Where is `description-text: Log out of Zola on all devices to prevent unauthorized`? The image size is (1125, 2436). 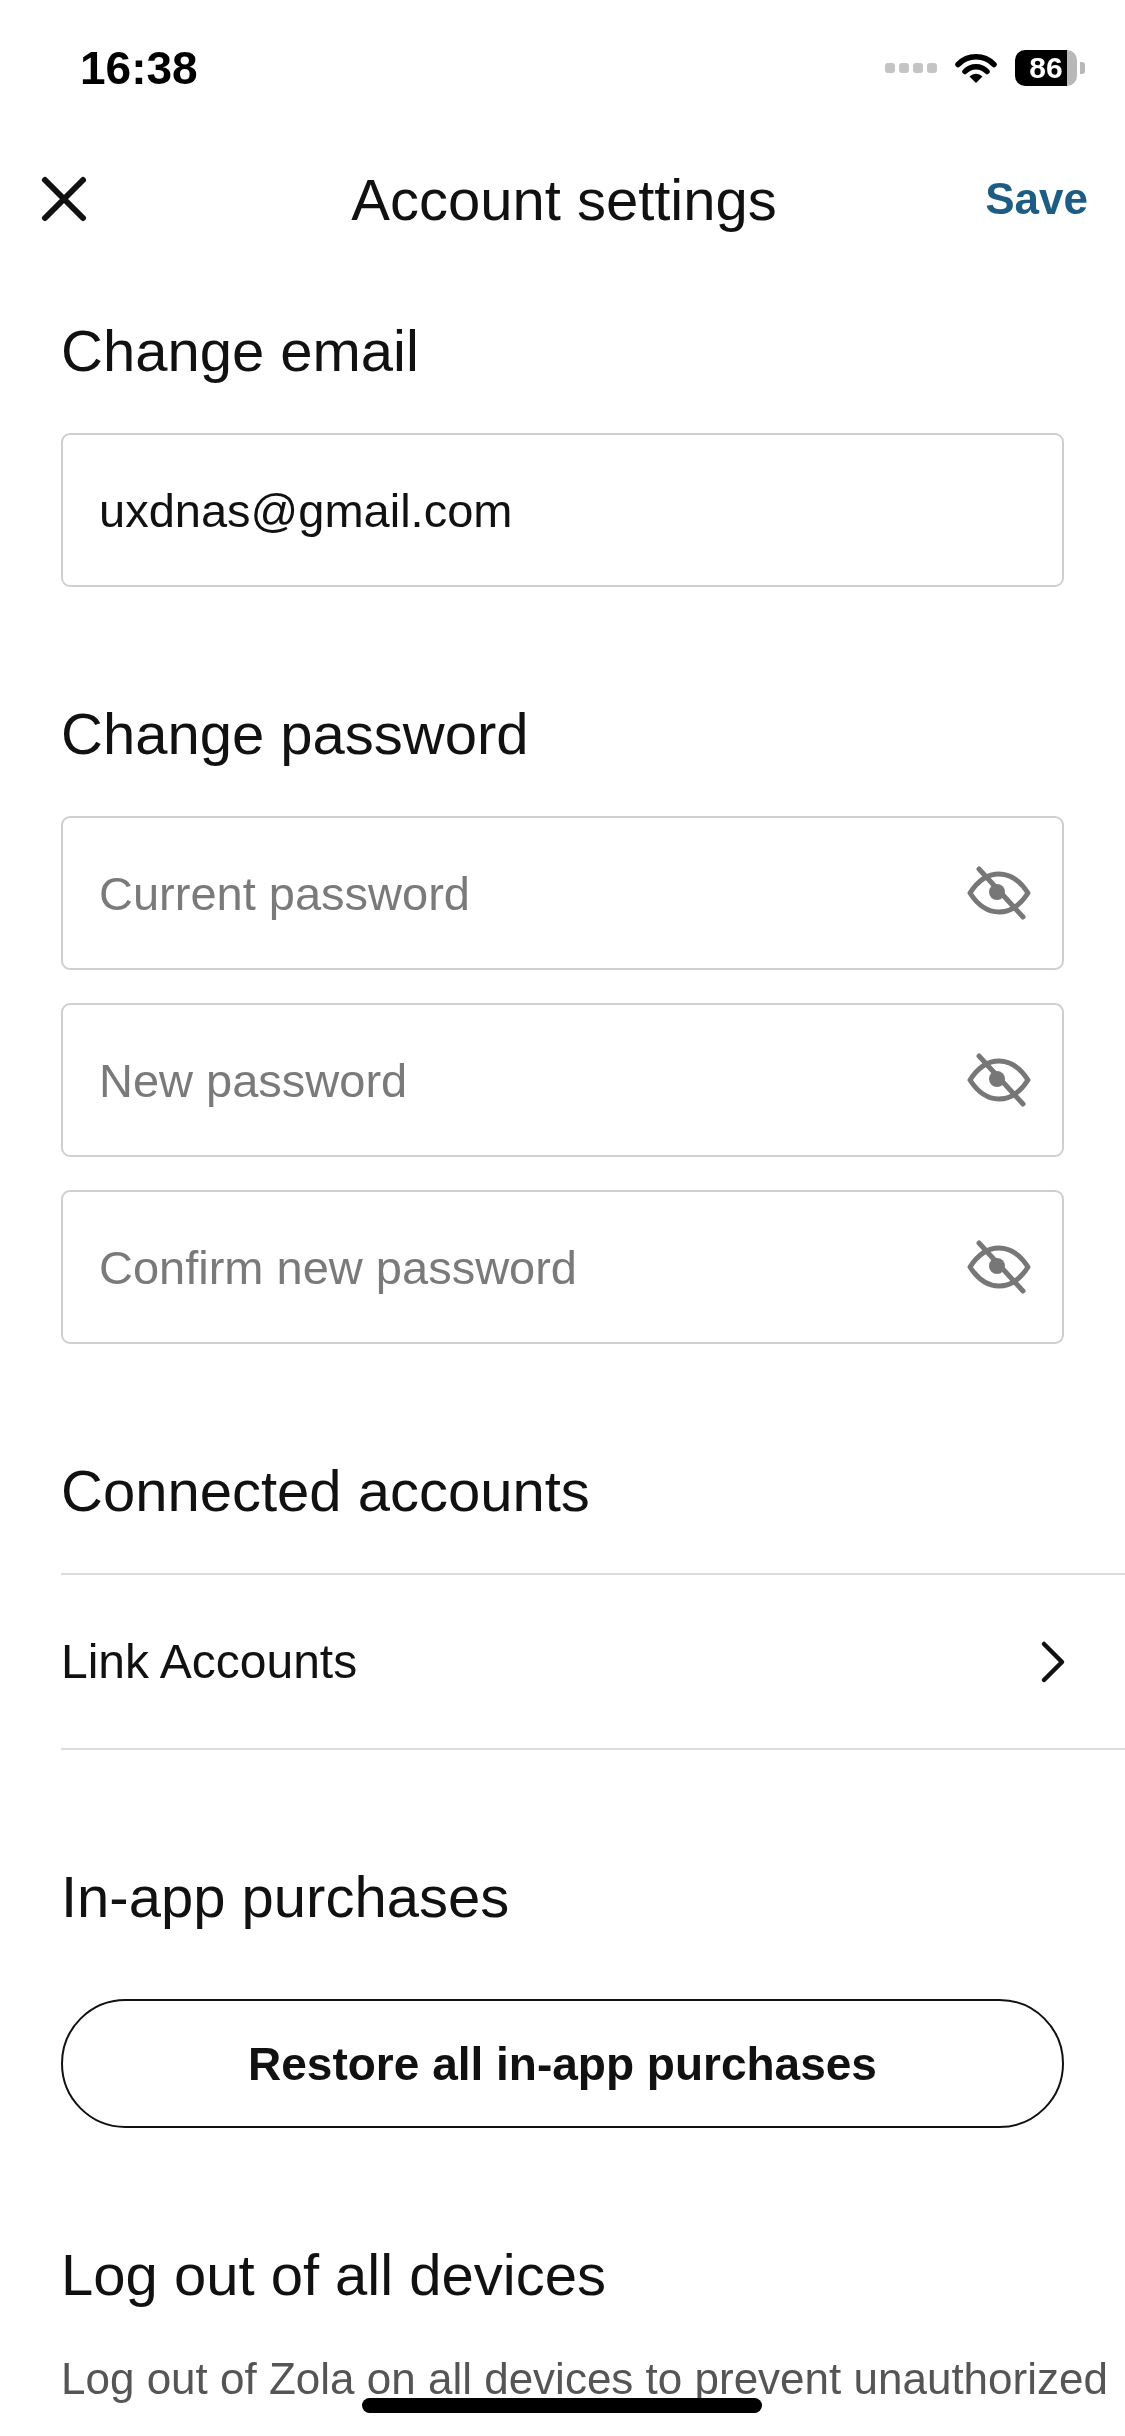 description-text: Log out of Zola on all devices to prevent unauthorized is located at coordinates (585, 2379).